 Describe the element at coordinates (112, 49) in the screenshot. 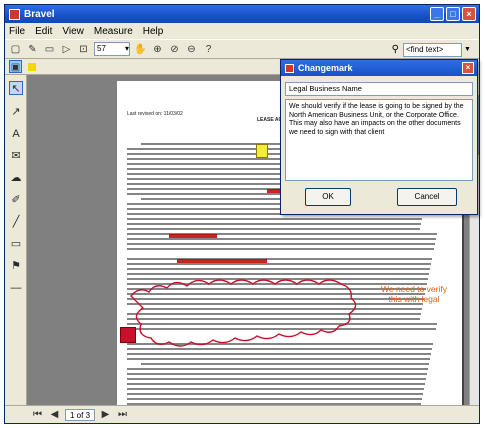

I see `zoom-field: 57 ▾` at that location.